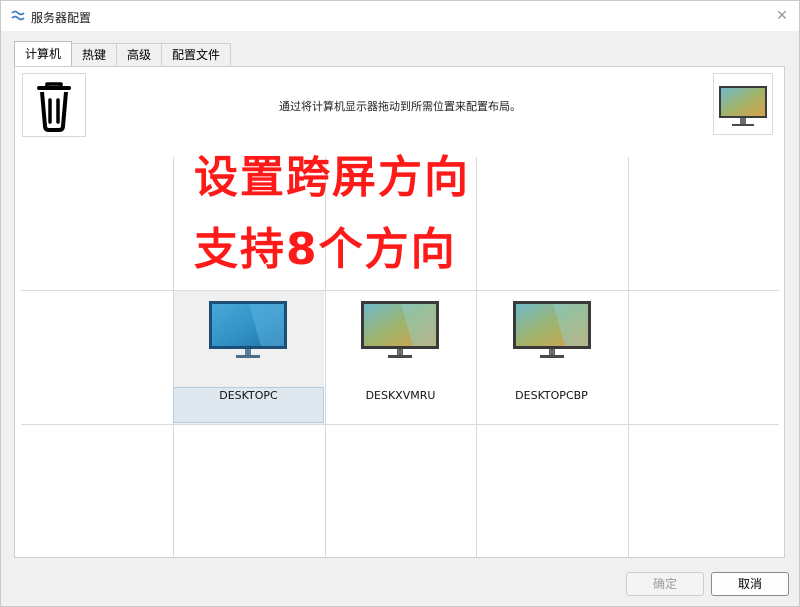 Image resolution: width=800 pixels, height=607 pixels. I want to click on screen-deskxvmru, so click(400, 331).